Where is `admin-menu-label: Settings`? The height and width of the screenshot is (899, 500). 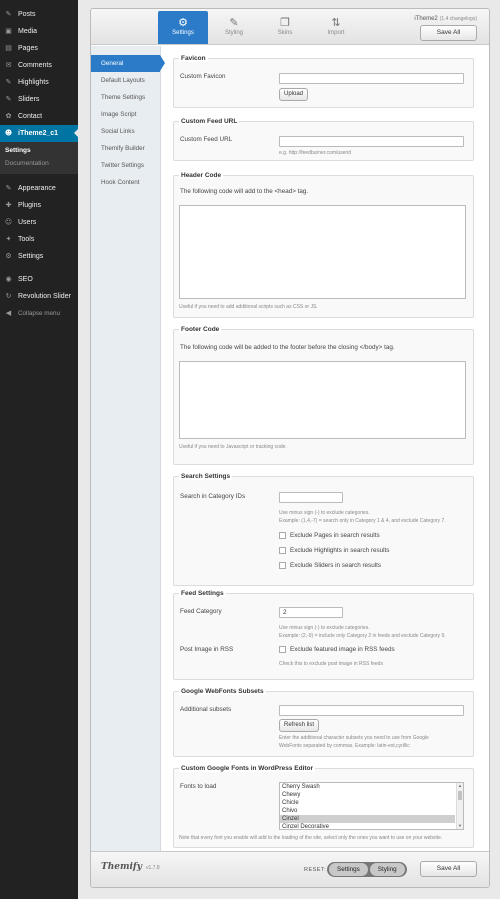 admin-menu-label: Settings is located at coordinates (31, 256).